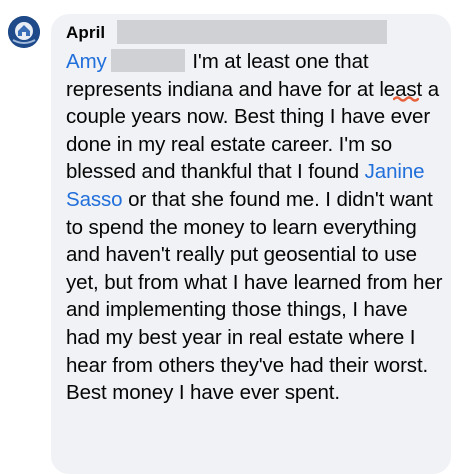 This screenshot has height=474, width=456. I want to click on redacted-author-surname, so click(252, 32).